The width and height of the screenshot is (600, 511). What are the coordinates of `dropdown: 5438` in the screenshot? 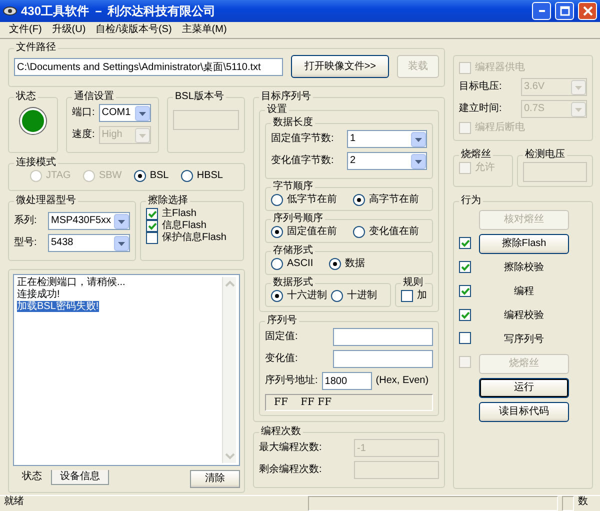 It's located at (89, 243).